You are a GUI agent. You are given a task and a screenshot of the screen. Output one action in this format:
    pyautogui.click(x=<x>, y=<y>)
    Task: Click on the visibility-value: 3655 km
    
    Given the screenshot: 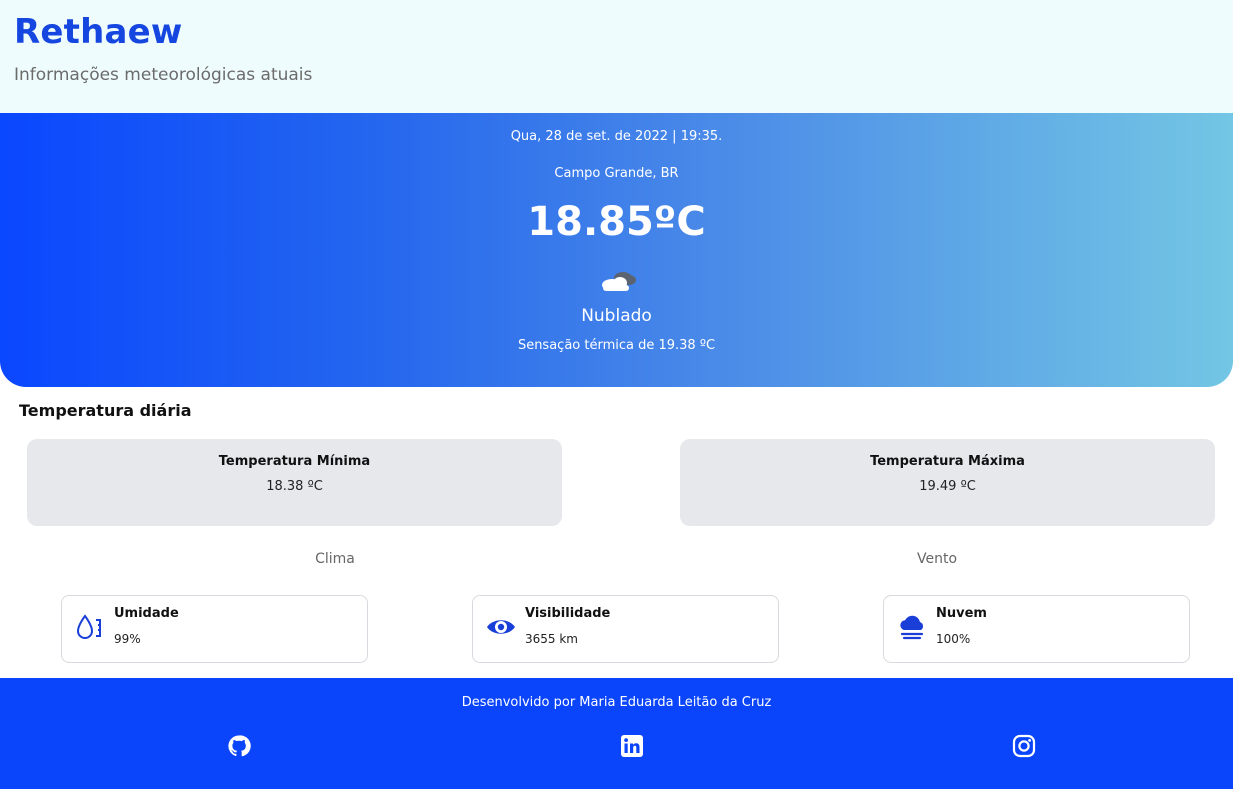 What is the action you would take?
    pyautogui.click(x=551, y=639)
    